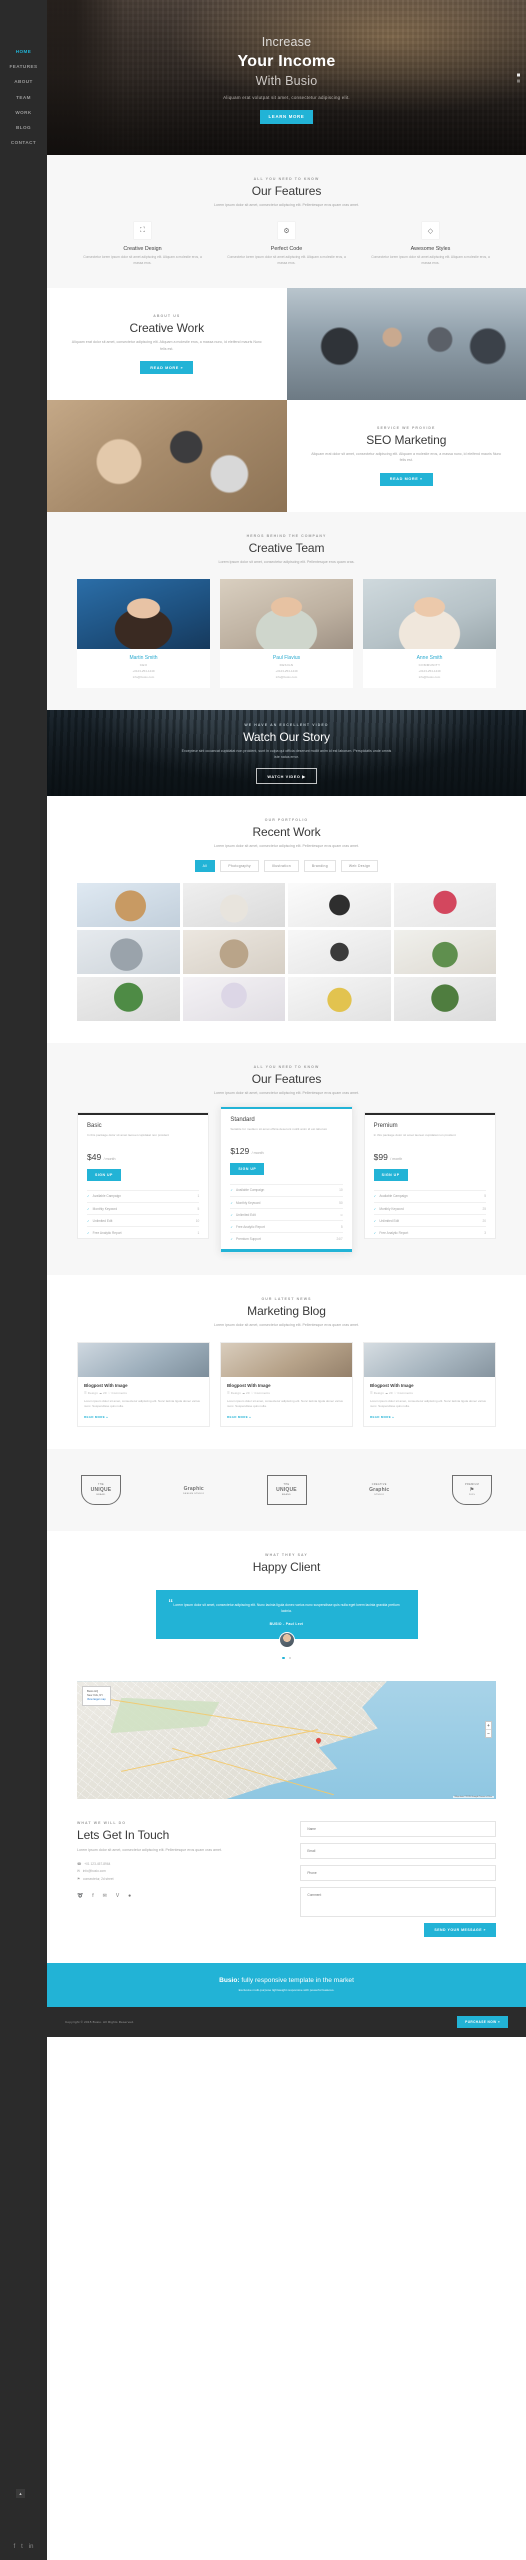 This screenshot has width=526, height=2560. What do you see at coordinates (129, 1896) in the screenshot?
I see `dribbble-icon: ●` at bounding box center [129, 1896].